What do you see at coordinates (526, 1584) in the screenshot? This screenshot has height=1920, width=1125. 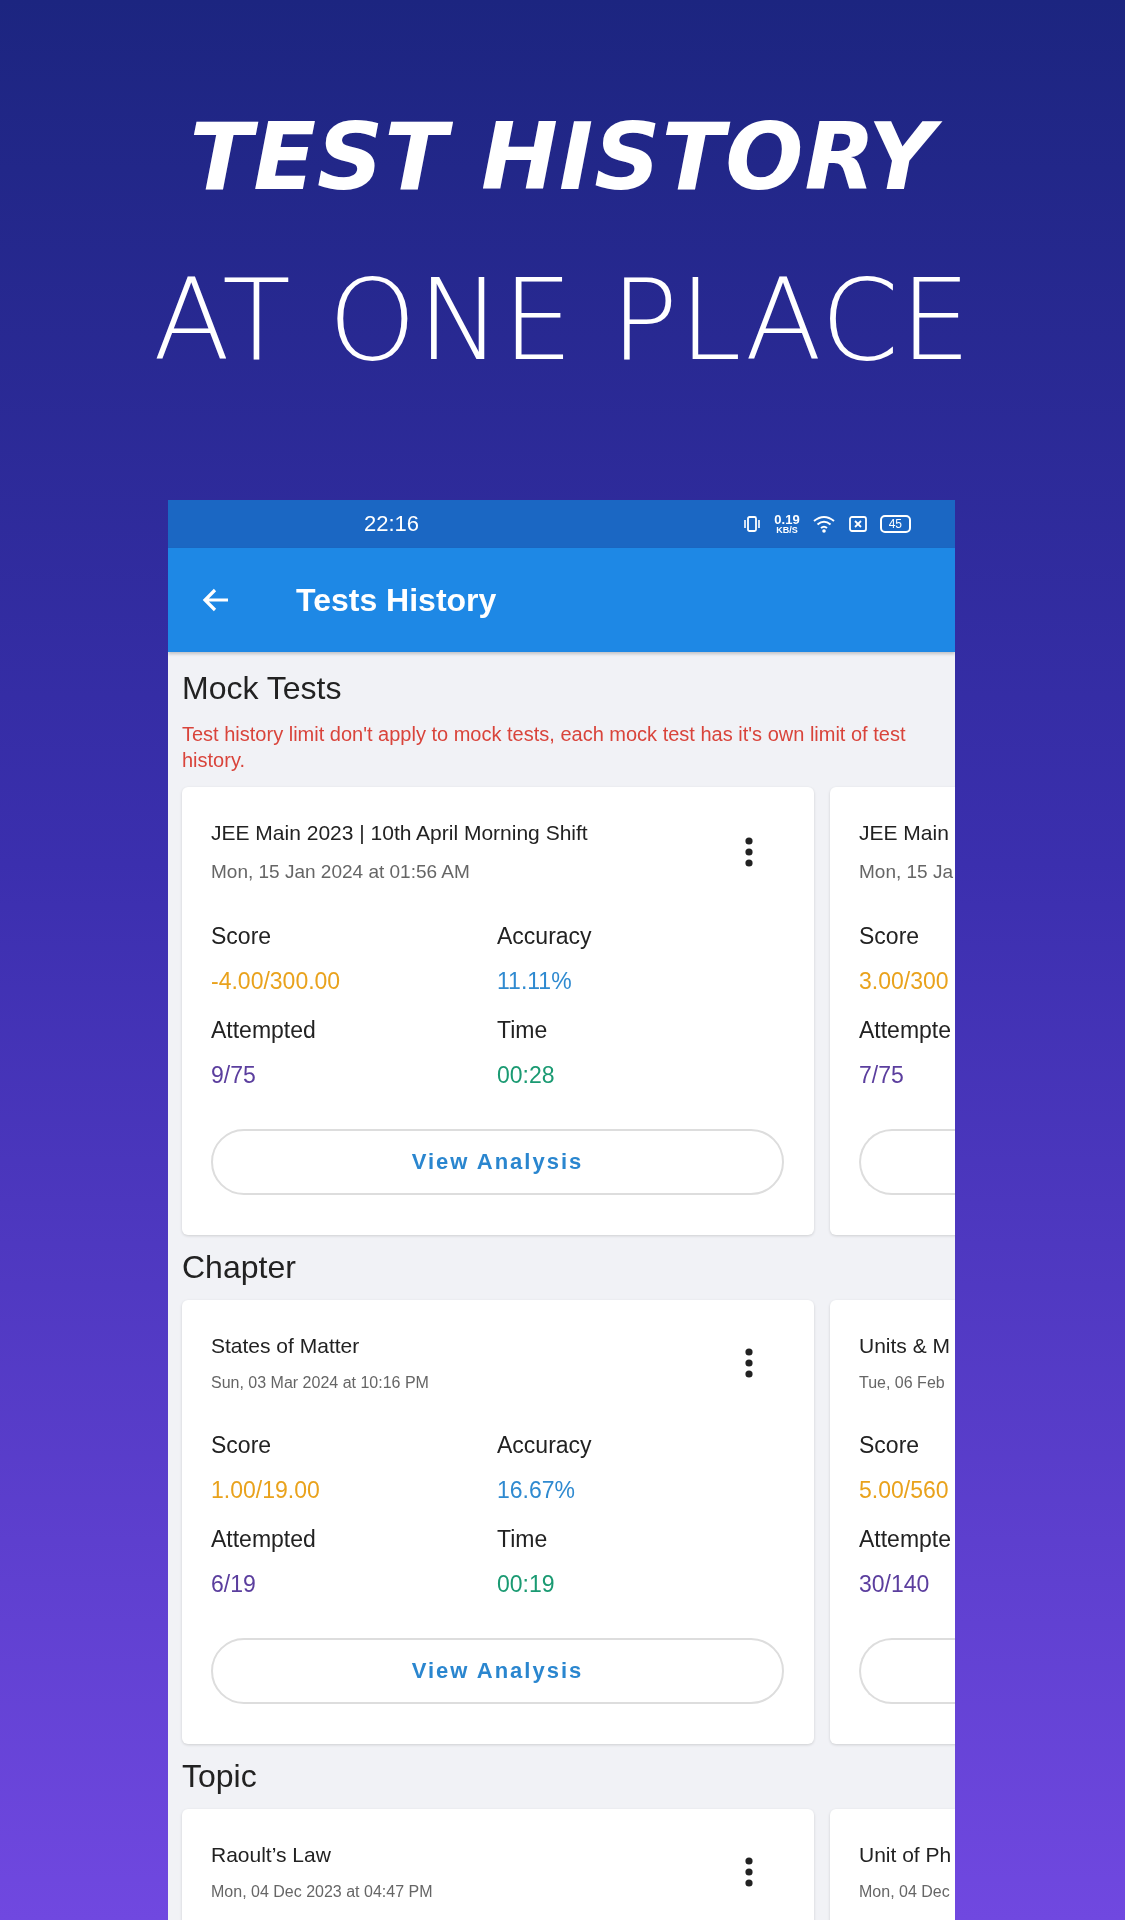 I see `stat-value: 00:19` at bounding box center [526, 1584].